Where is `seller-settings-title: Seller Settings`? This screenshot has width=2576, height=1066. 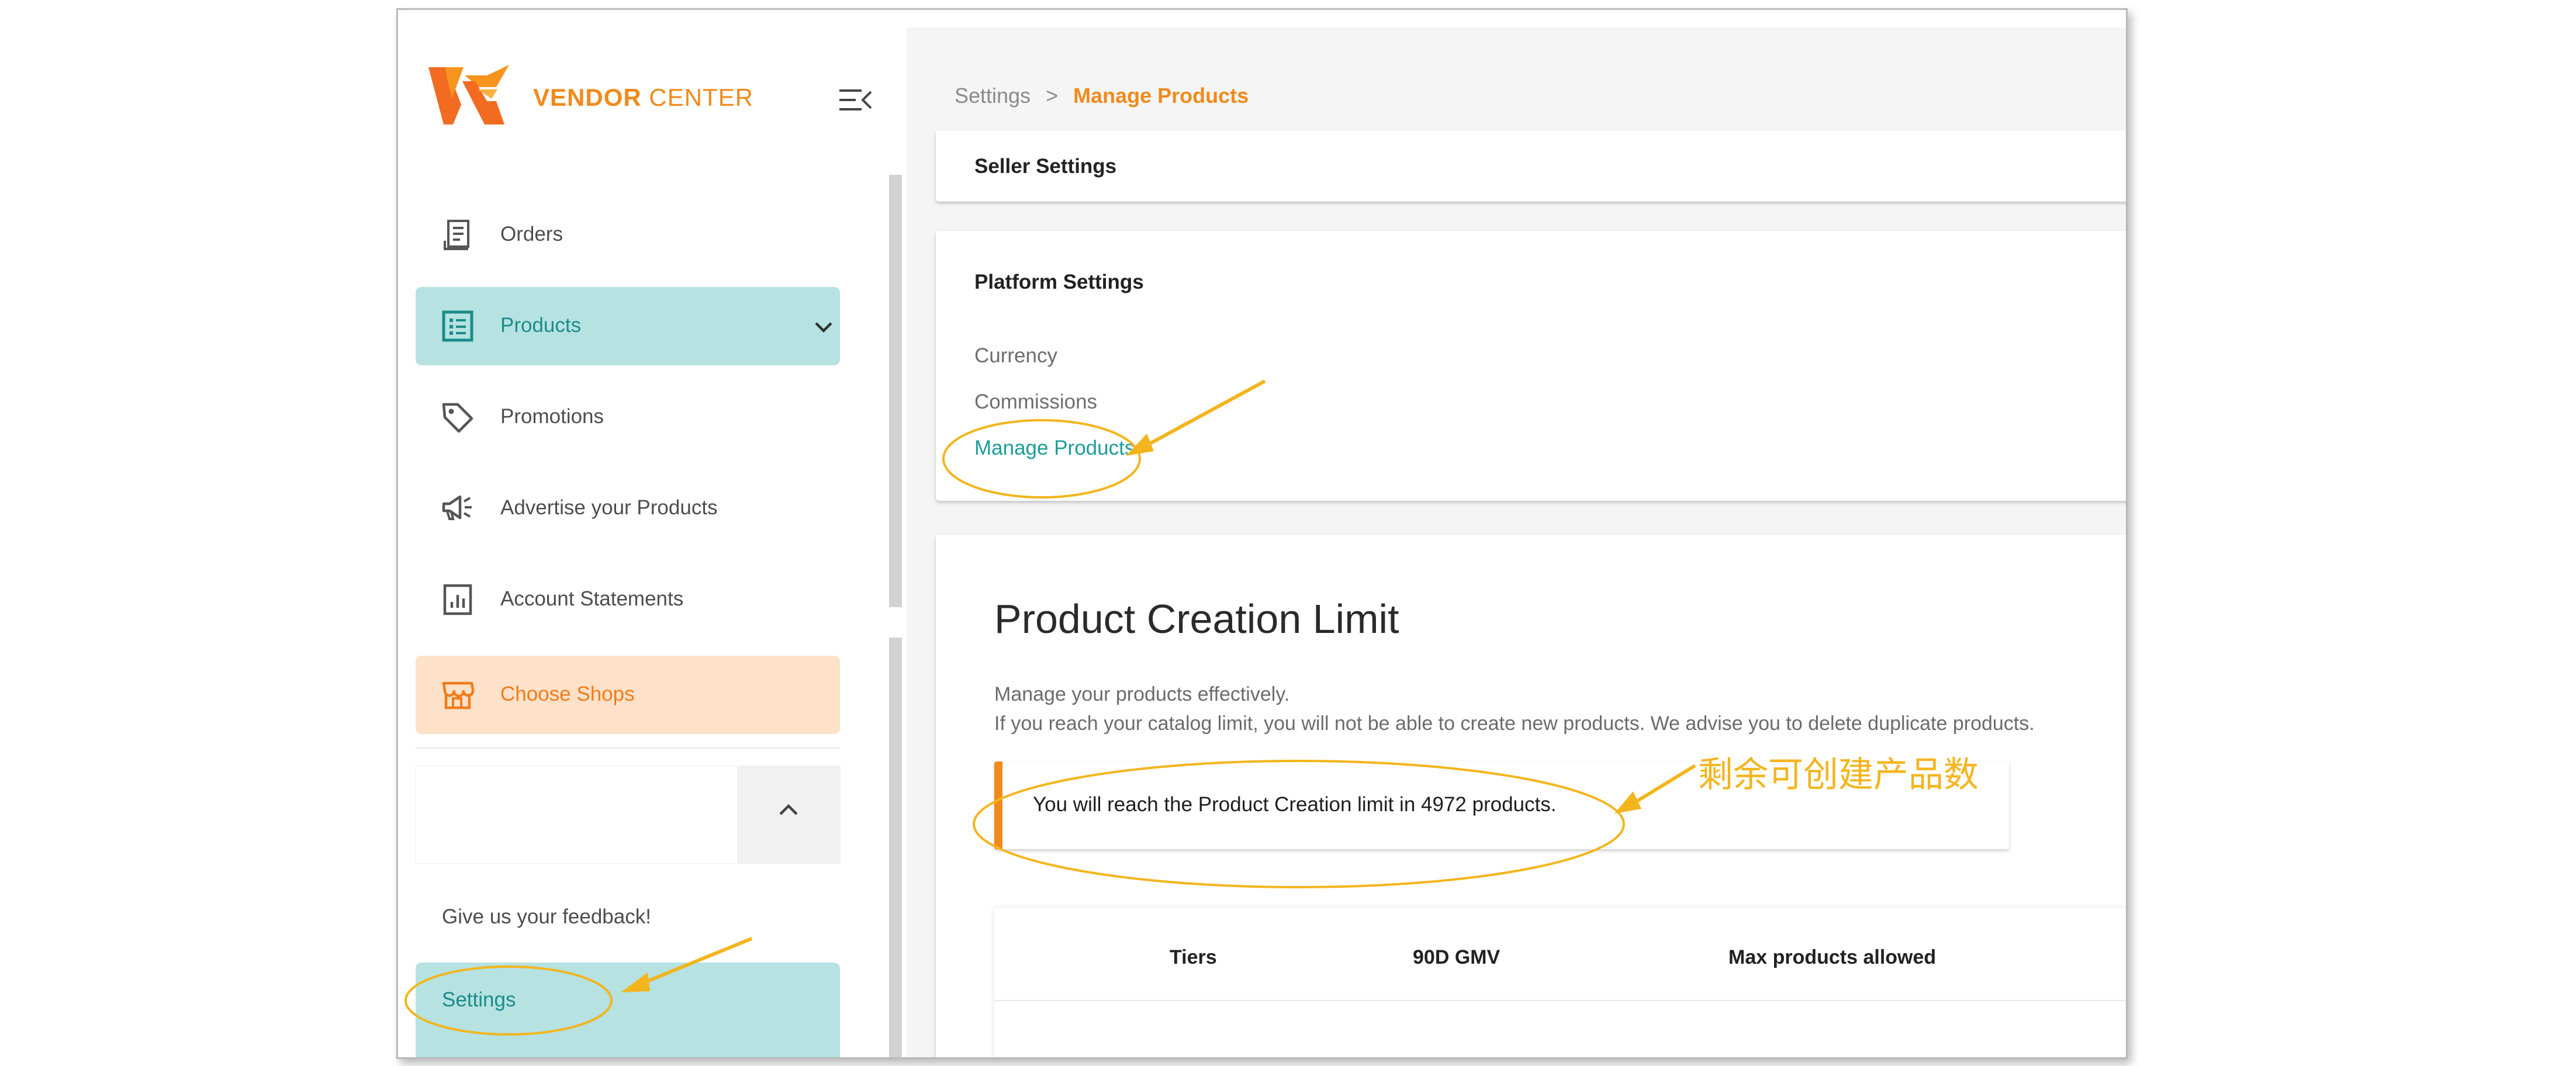
seller-settings-title: Seller Settings is located at coordinates (1045, 166).